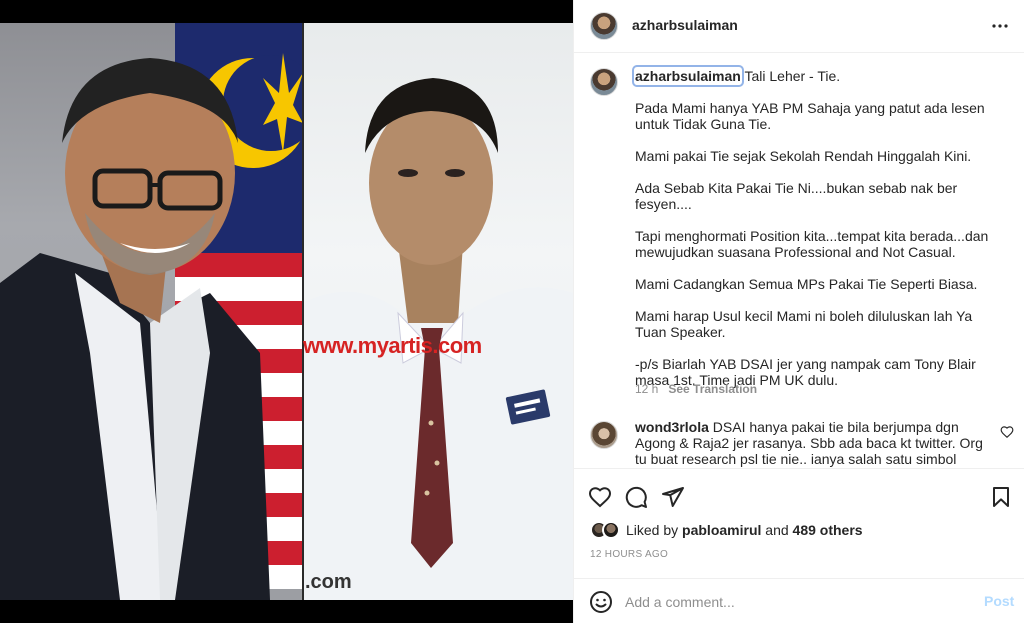  Describe the element at coordinates (392, 345) in the screenshot. I see `watermark-text: www.myartis.com` at that location.